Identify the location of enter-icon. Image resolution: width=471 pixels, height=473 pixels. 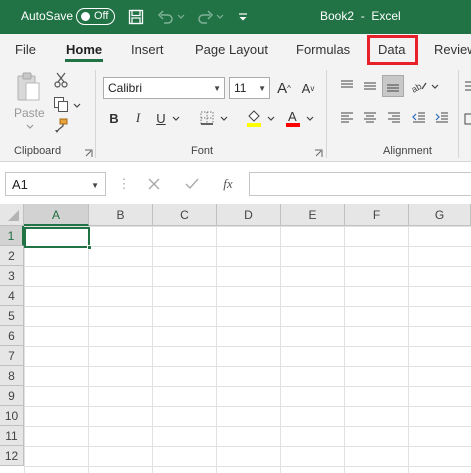
(192, 184).